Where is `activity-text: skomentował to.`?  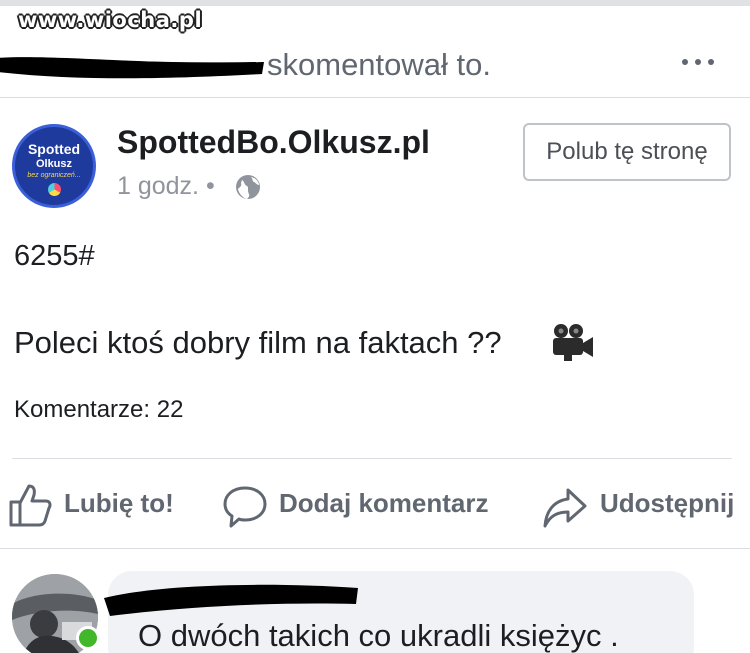 activity-text: skomentował to. is located at coordinates (379, 64).